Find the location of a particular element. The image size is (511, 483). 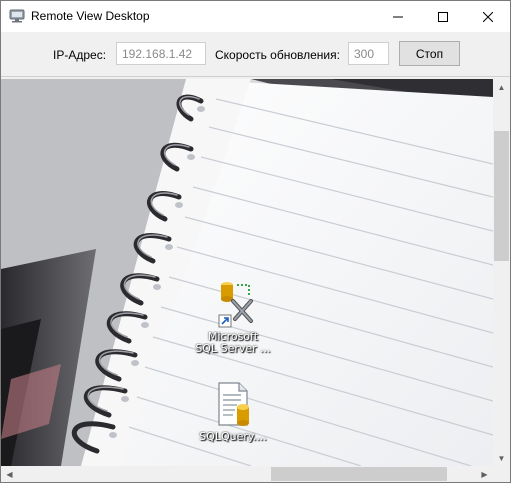

scroll-down-arrow-icon: ▼ is located at coordinates (501, 458).